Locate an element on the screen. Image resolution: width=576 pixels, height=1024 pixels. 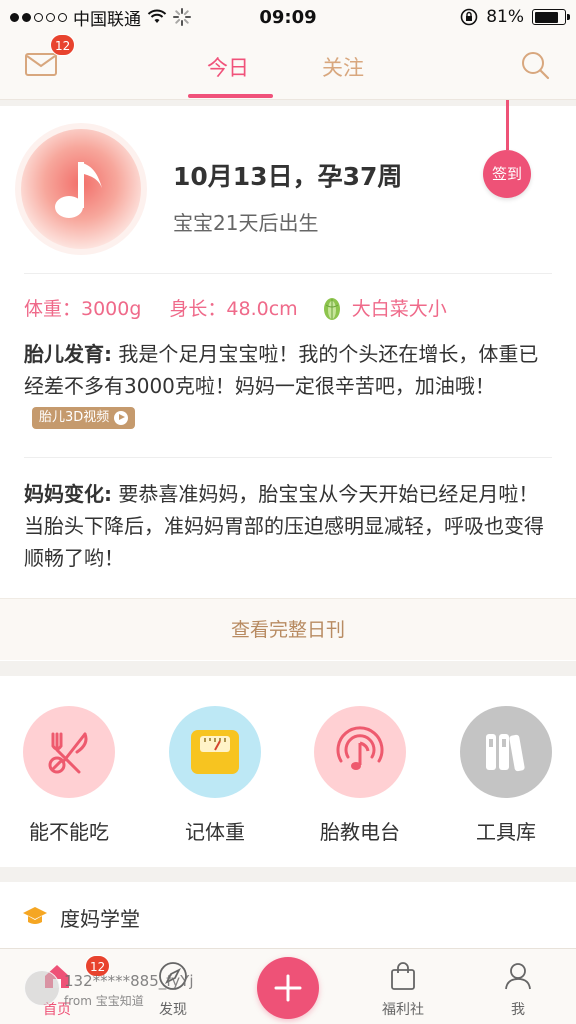
video-button-label: 胎儿3D视频 is located at coordinates (74, 417).